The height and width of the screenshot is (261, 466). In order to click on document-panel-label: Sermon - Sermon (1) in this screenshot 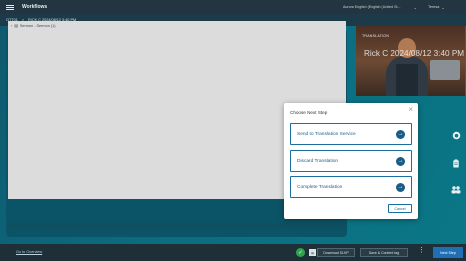, I will do `click(37, 25)`.